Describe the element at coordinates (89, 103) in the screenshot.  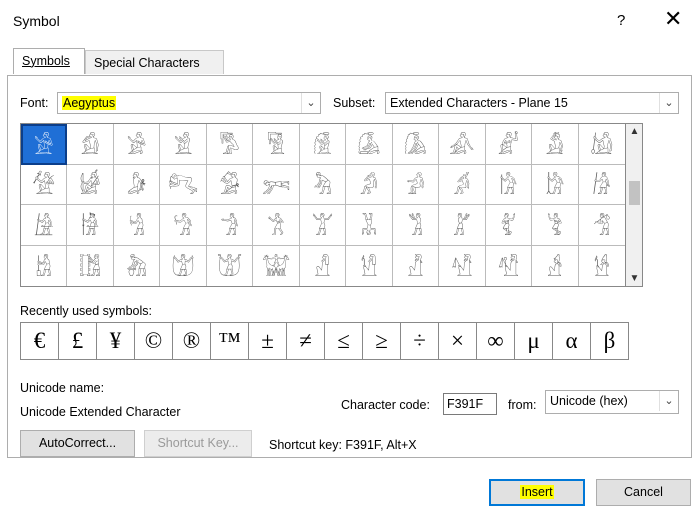
I see `font-value: Aegyptus` at that location.